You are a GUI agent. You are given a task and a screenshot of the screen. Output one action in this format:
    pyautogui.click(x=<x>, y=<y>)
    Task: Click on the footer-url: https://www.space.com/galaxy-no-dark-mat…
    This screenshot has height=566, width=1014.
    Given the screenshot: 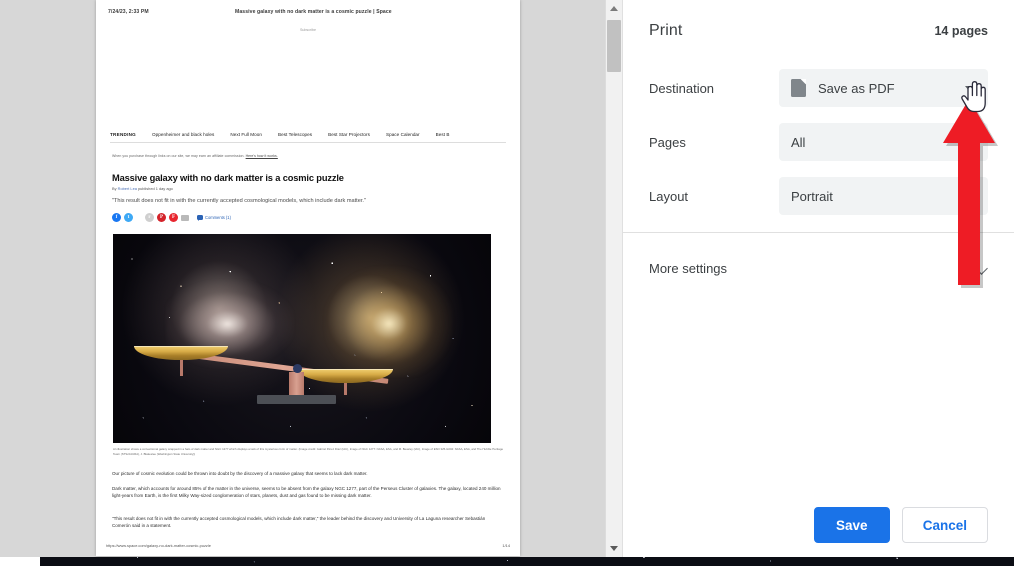 What is the action you would take?
    pyautogui.click(x=158, y=545)
    